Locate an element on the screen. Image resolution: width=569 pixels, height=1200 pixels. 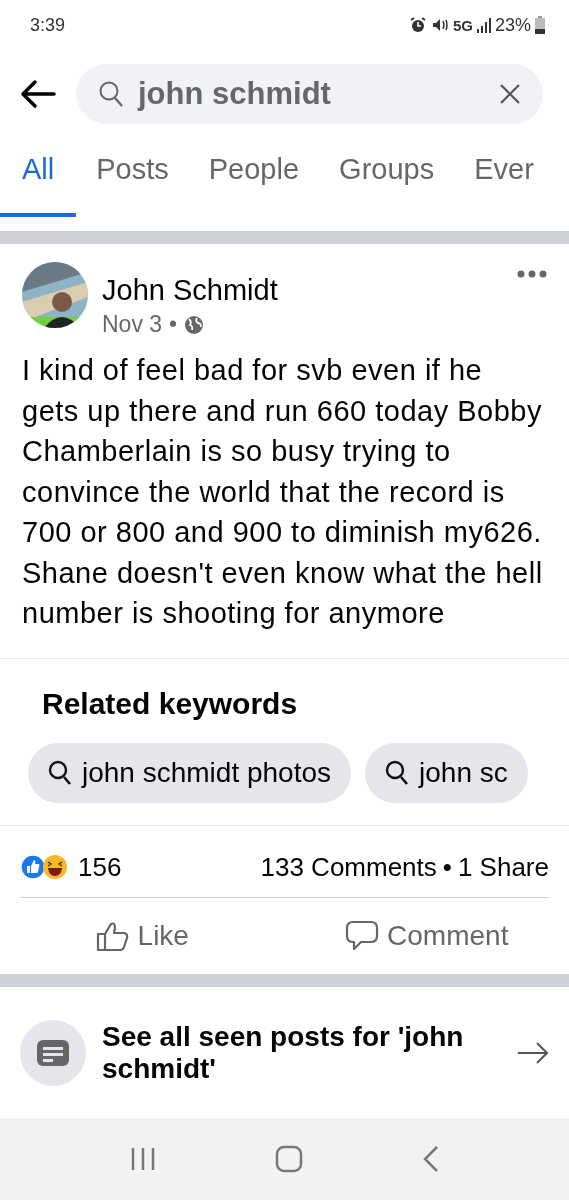
post-date: Nov 3 is located at coordinates (132, 324).